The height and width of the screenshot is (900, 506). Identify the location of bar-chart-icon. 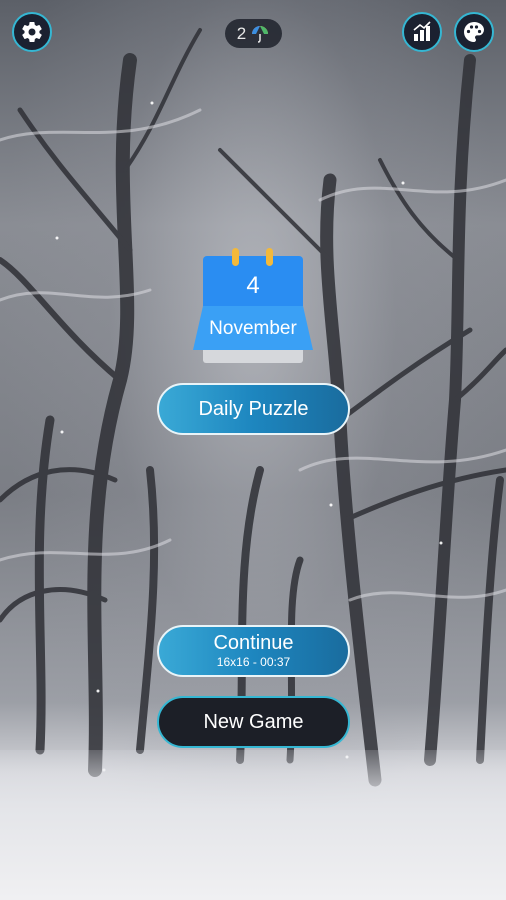
(422, 31).